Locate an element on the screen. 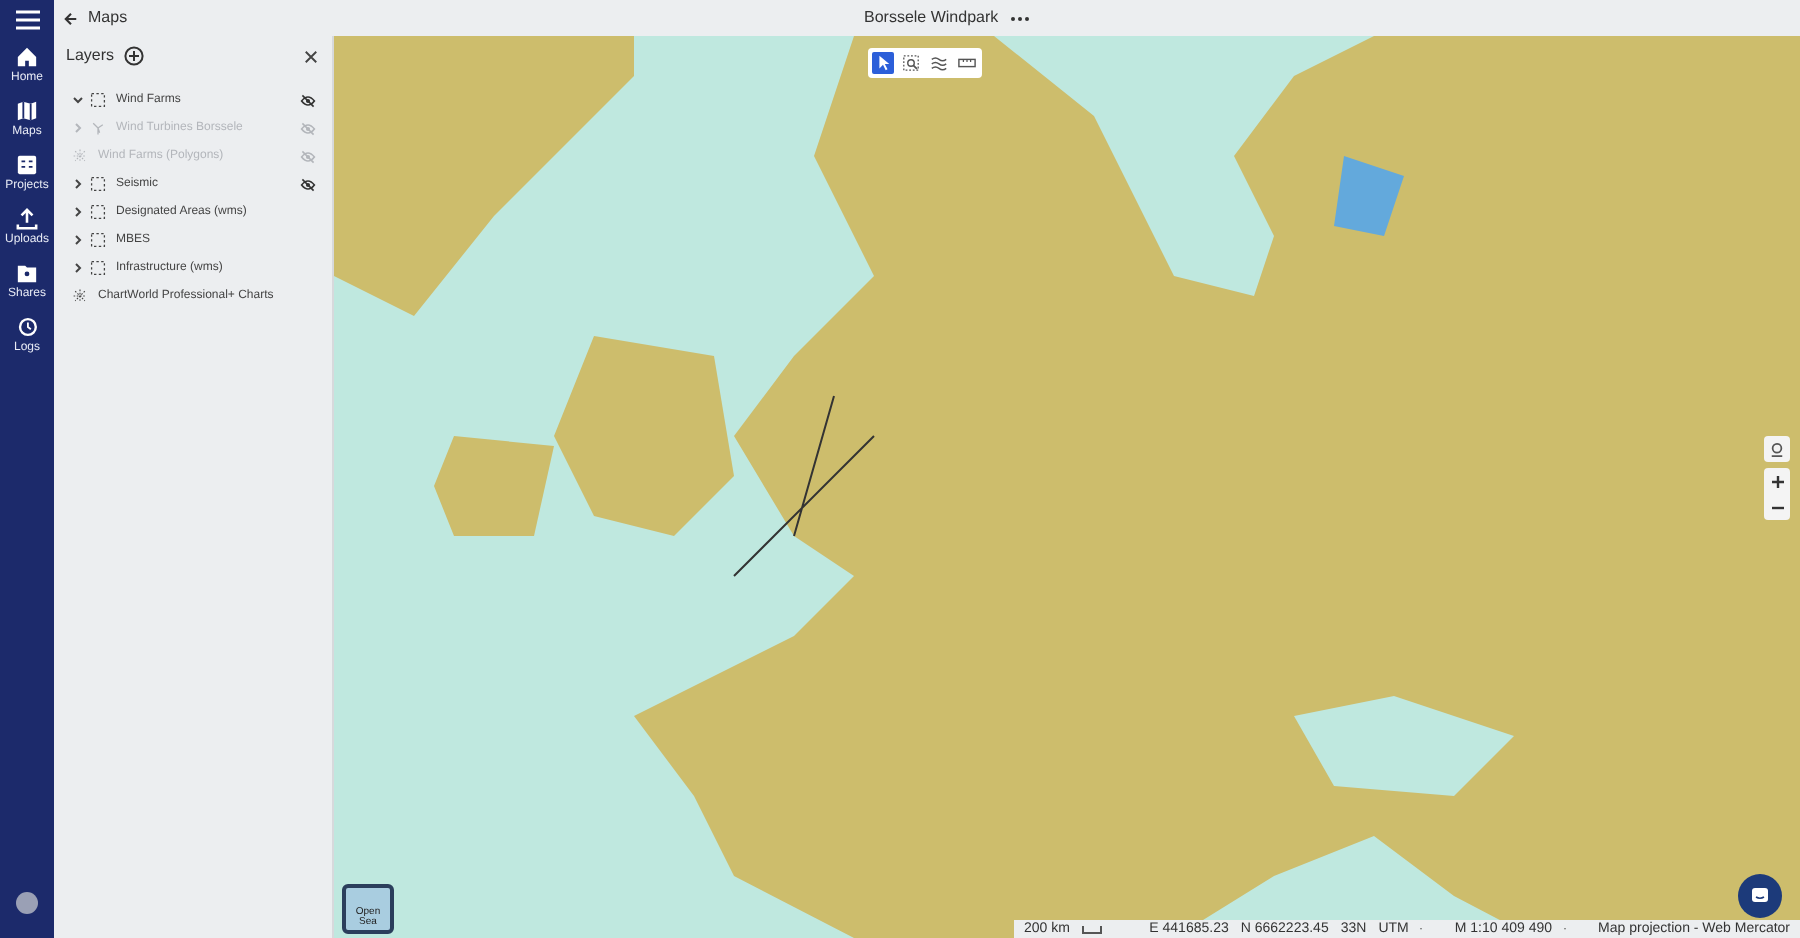 This screenshot has width=1800, height=938. more-icon is located at coordinates (1020, 18).